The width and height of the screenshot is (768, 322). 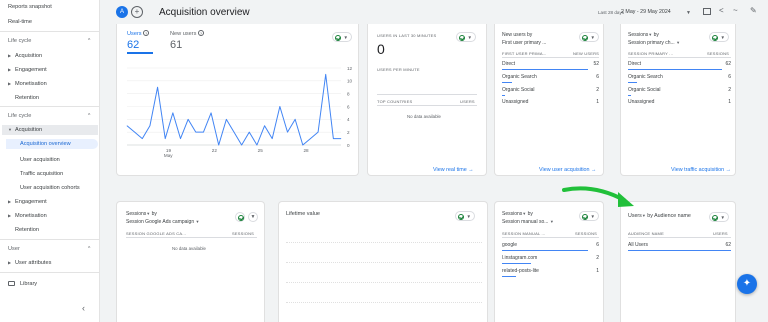 What do you see at coordinates (688, 13) in the screenshot?
I see `date-dropdown-icon: ▼` at bounding box center [688, 13].